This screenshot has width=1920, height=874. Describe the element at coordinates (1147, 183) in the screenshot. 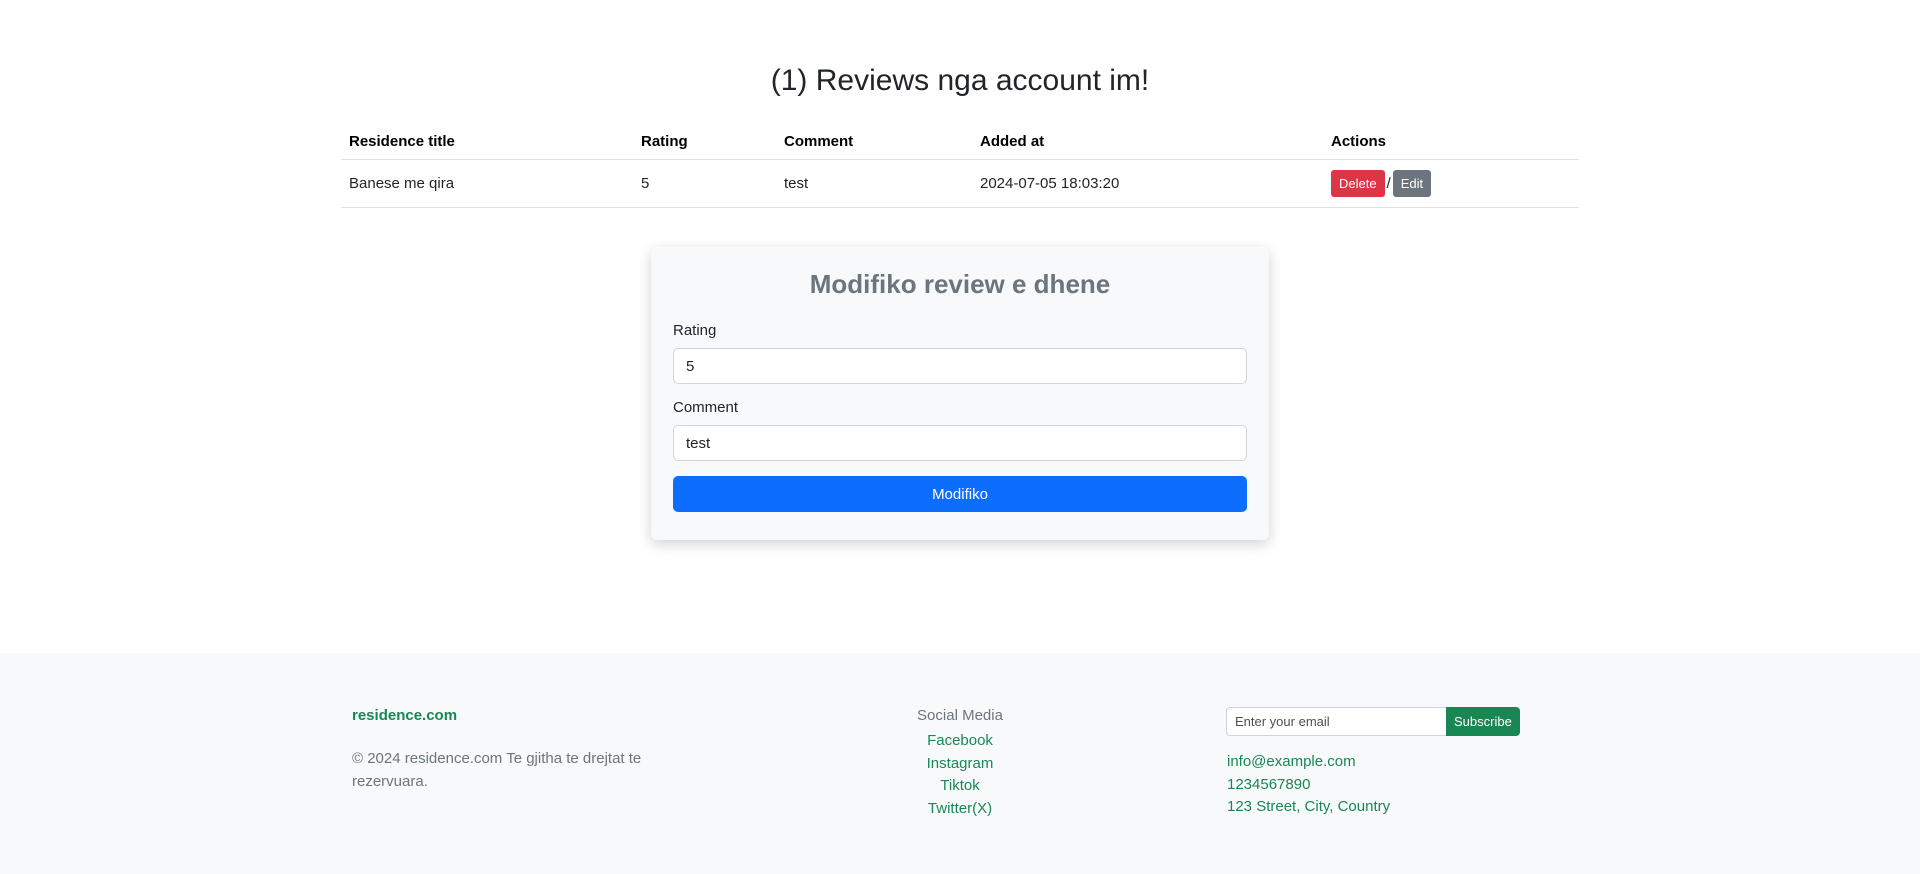

I see `cell-added-at: 2024-07-05 18:03:20` at that location.